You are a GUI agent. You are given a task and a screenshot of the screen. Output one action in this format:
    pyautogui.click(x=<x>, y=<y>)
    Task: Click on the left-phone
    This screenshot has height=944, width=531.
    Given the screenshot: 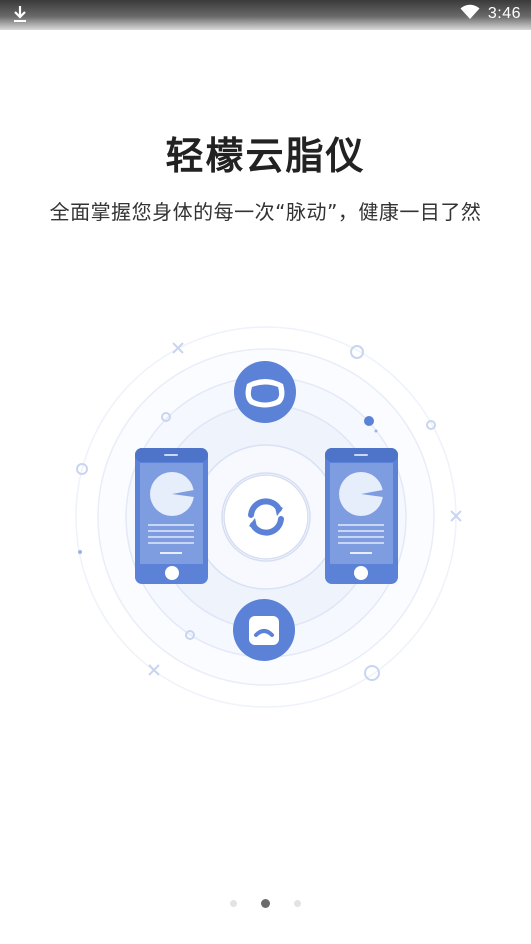 What is the action you would take?
    pyautogui.click(x=171, y=516)
    